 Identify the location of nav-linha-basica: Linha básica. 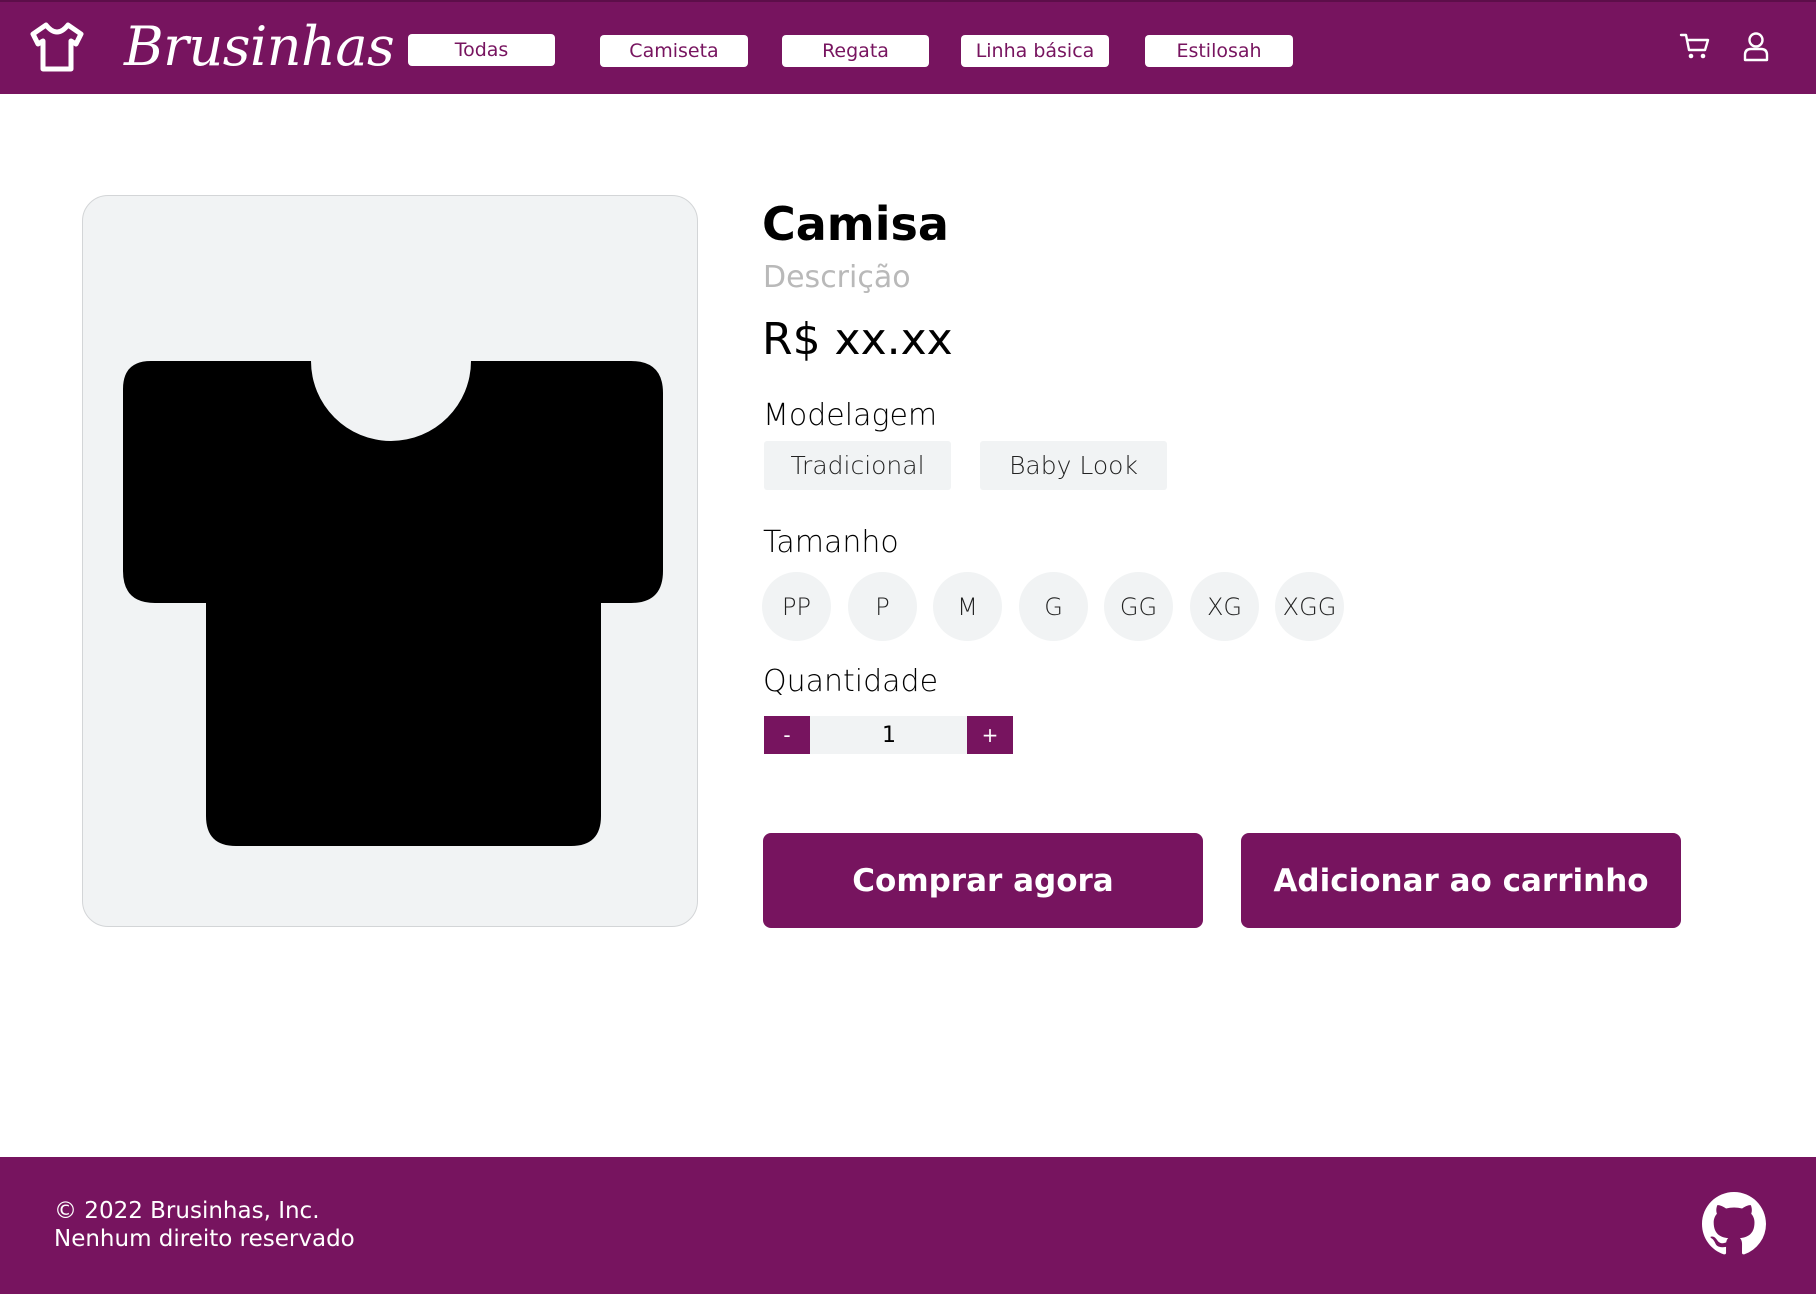
(1035, 51).